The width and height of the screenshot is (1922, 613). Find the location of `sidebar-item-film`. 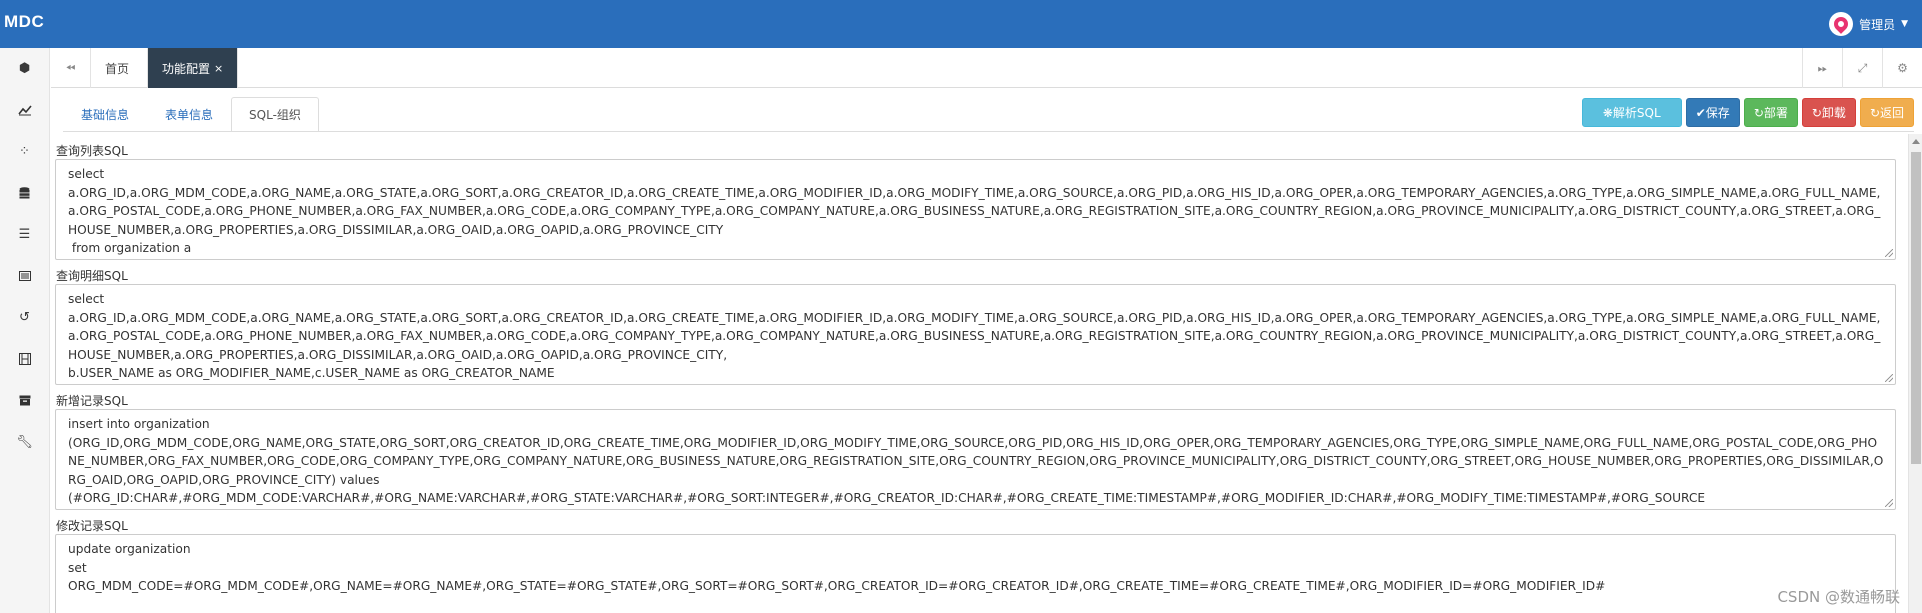

sidebar-item-film is located at coordinates (24, 360).